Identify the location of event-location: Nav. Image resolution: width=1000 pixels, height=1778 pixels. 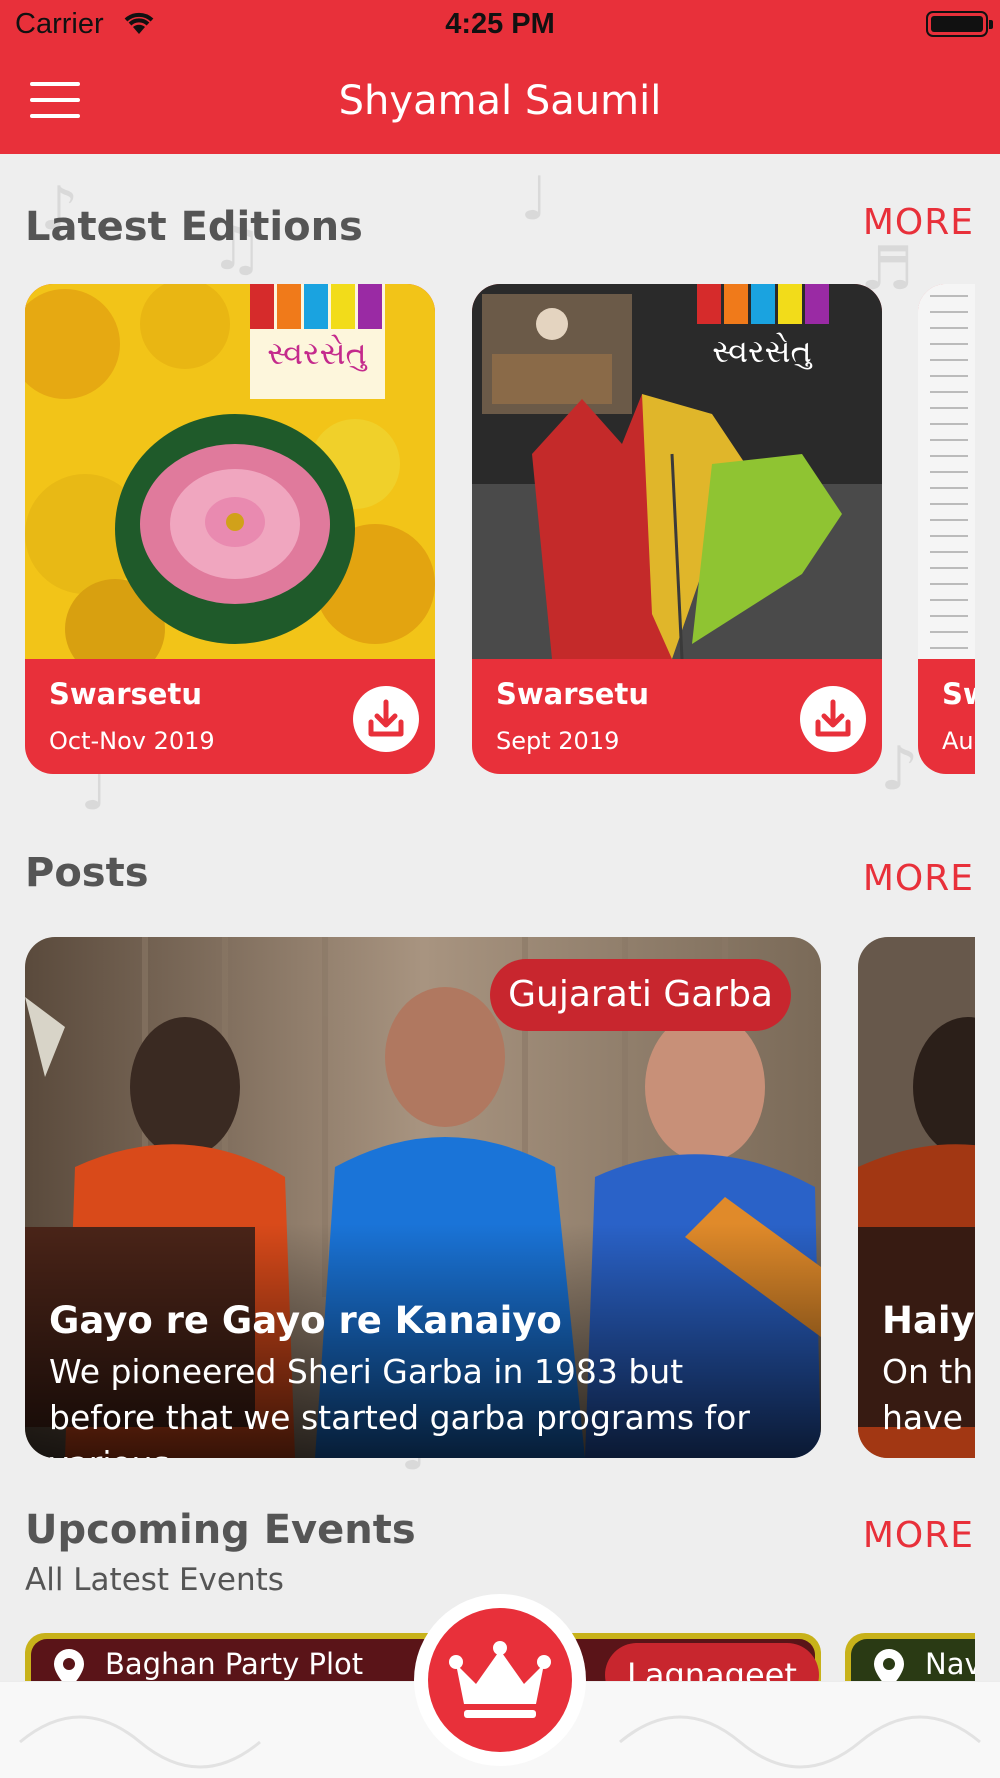
(950, 1664).